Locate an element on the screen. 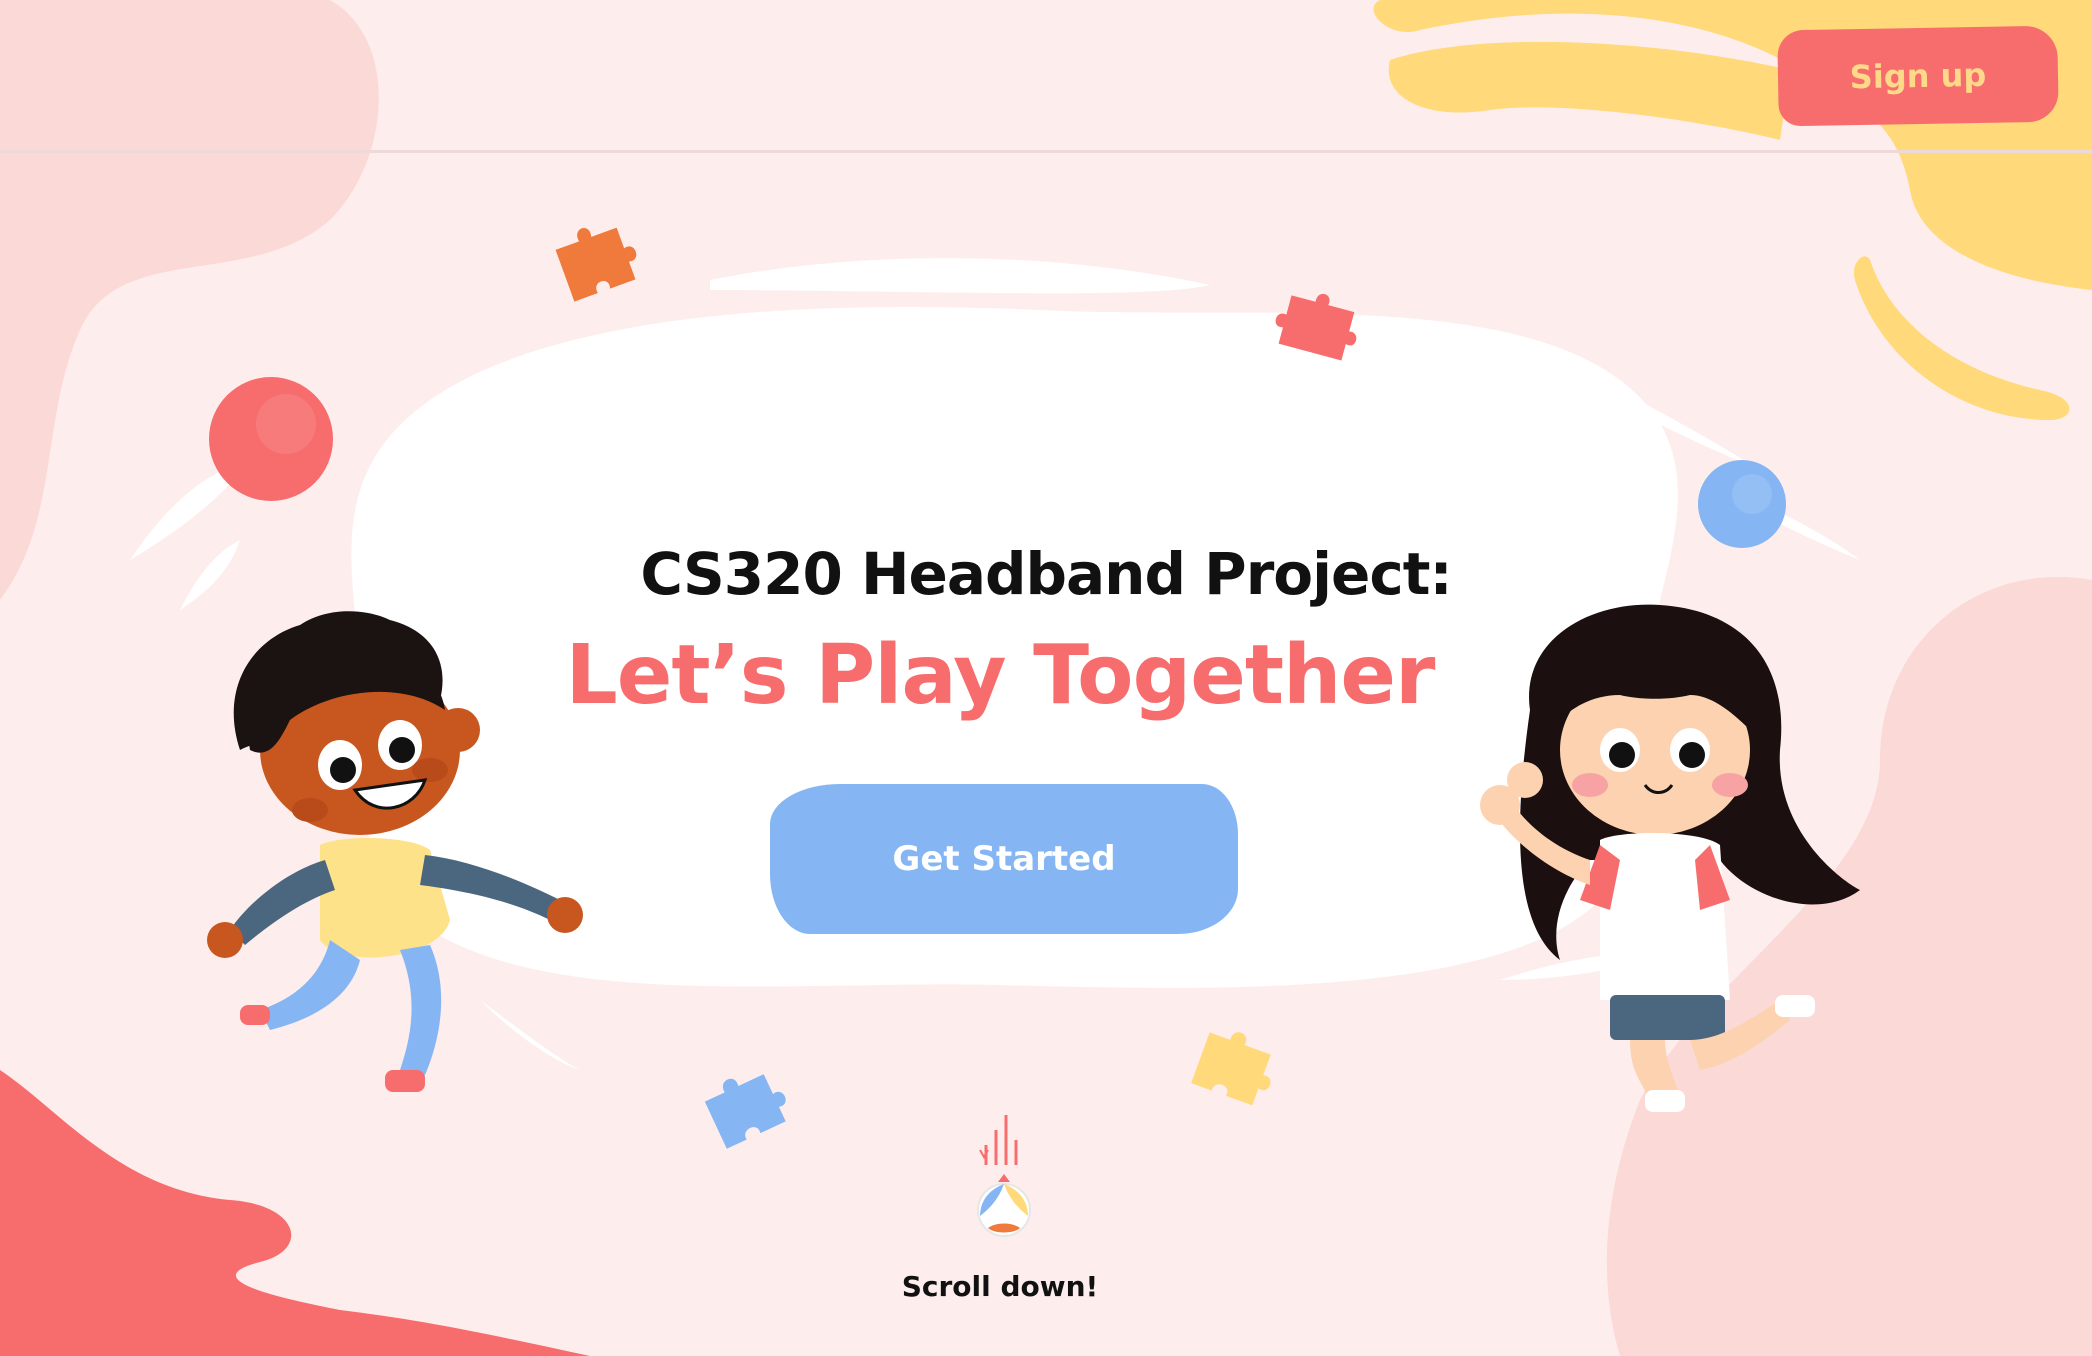 This screenshot has height=1356, width=2092. signup-button: Sign up is located at coordinates (1918, 76).